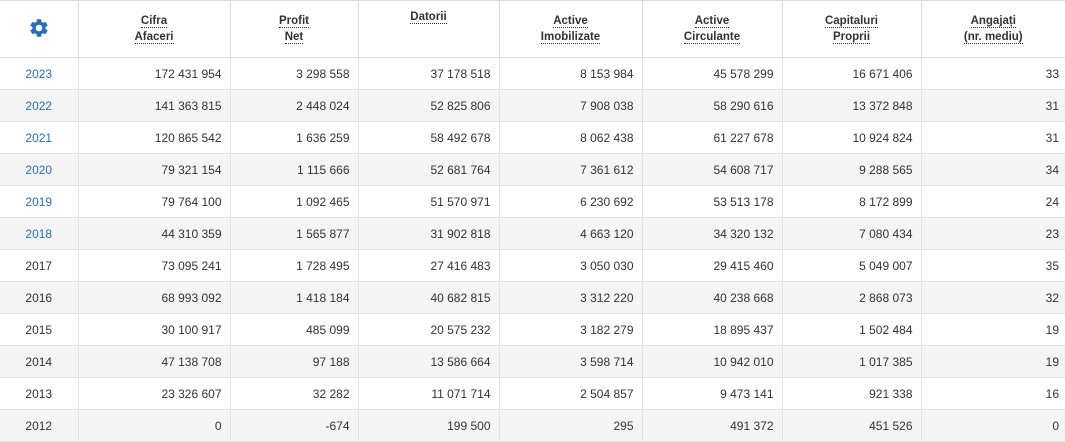 The image size is (1065, 442). What do you see at coordinates (570, 361) in the screenshot?
I see `cell-active-imobilizate: 3 598 714` at bounding box center [570, 361].